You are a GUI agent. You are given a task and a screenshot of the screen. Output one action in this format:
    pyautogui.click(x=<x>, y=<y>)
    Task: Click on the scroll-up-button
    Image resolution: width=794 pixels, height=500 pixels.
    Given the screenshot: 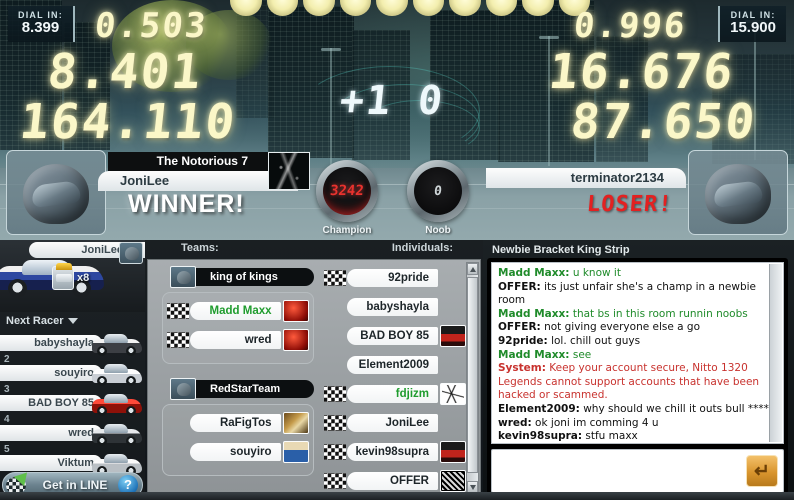 What is the action you would take?
    pyautogui.click(x=472, y=269)
    